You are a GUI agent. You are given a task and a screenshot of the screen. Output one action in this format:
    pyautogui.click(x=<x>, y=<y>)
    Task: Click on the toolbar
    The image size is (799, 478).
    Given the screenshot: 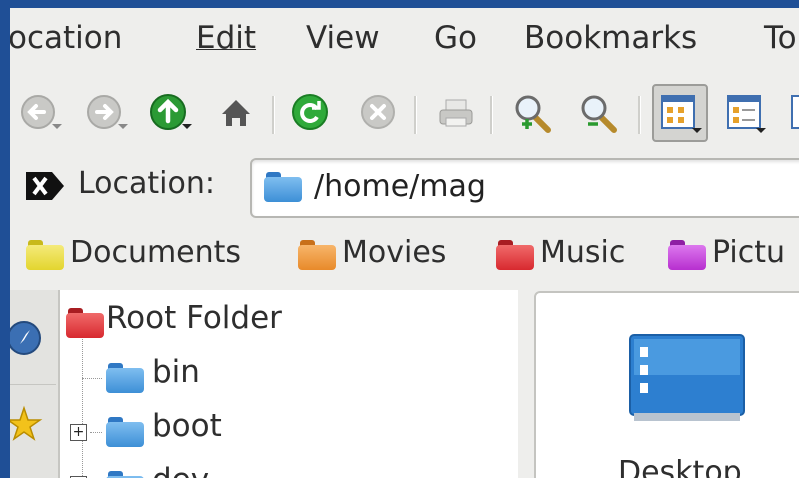 What is the action you would take?
    pyautogui.click(x=404, y=116)
    